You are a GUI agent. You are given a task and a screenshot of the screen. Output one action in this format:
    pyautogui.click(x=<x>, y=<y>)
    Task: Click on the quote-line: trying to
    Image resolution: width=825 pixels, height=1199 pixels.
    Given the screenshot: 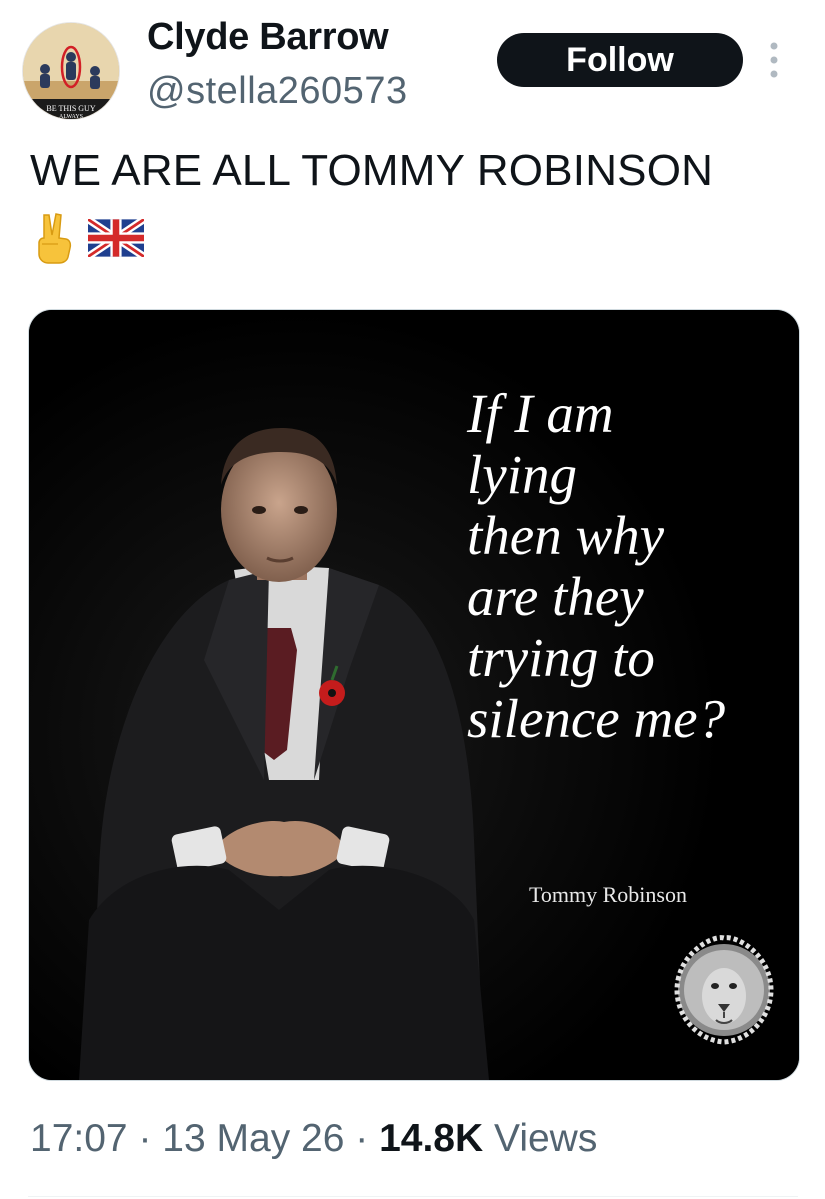 What is the action you would take?
    pyautogui.click(x=561, y=657)
    